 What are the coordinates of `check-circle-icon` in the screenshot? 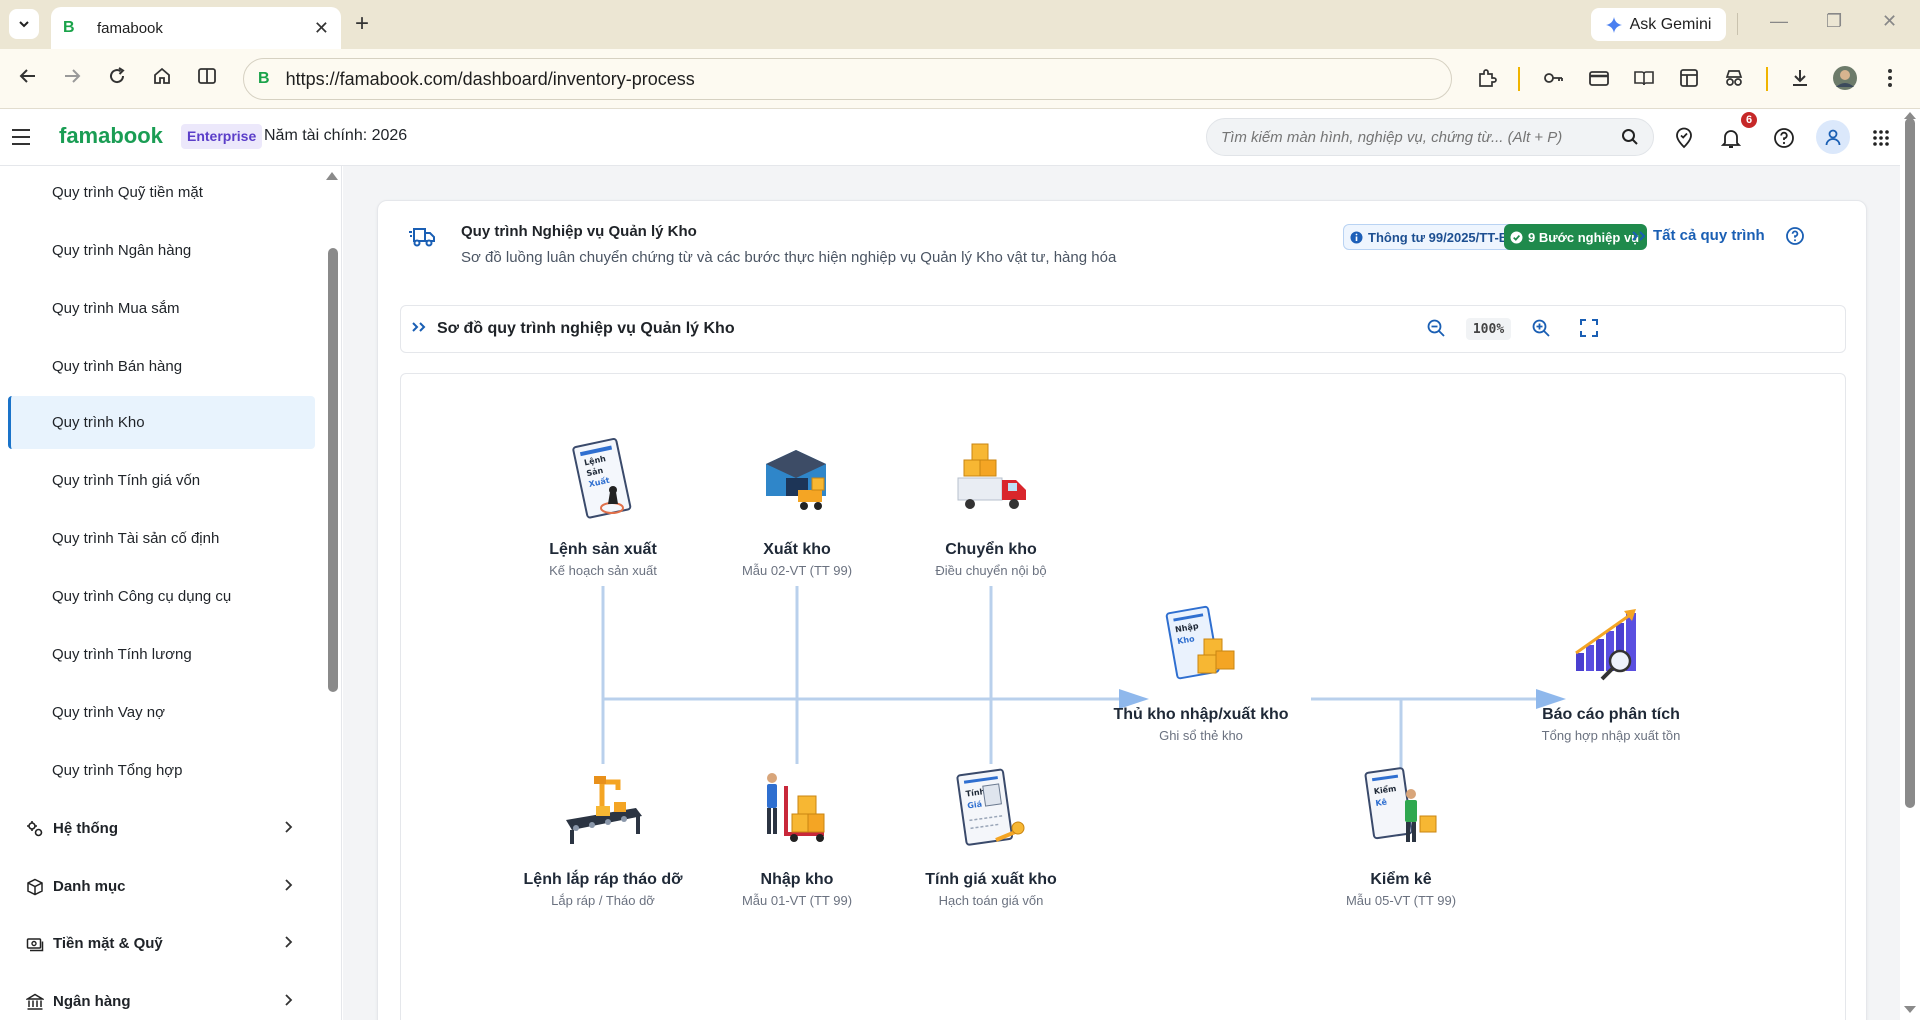 It's located at (1516, 237).